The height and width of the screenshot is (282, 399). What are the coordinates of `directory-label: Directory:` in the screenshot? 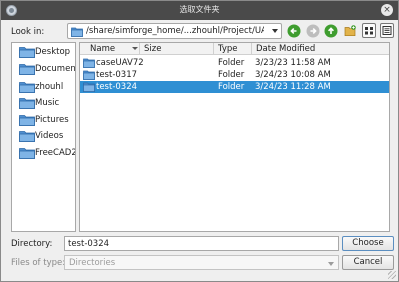 It's located at (32, 244).